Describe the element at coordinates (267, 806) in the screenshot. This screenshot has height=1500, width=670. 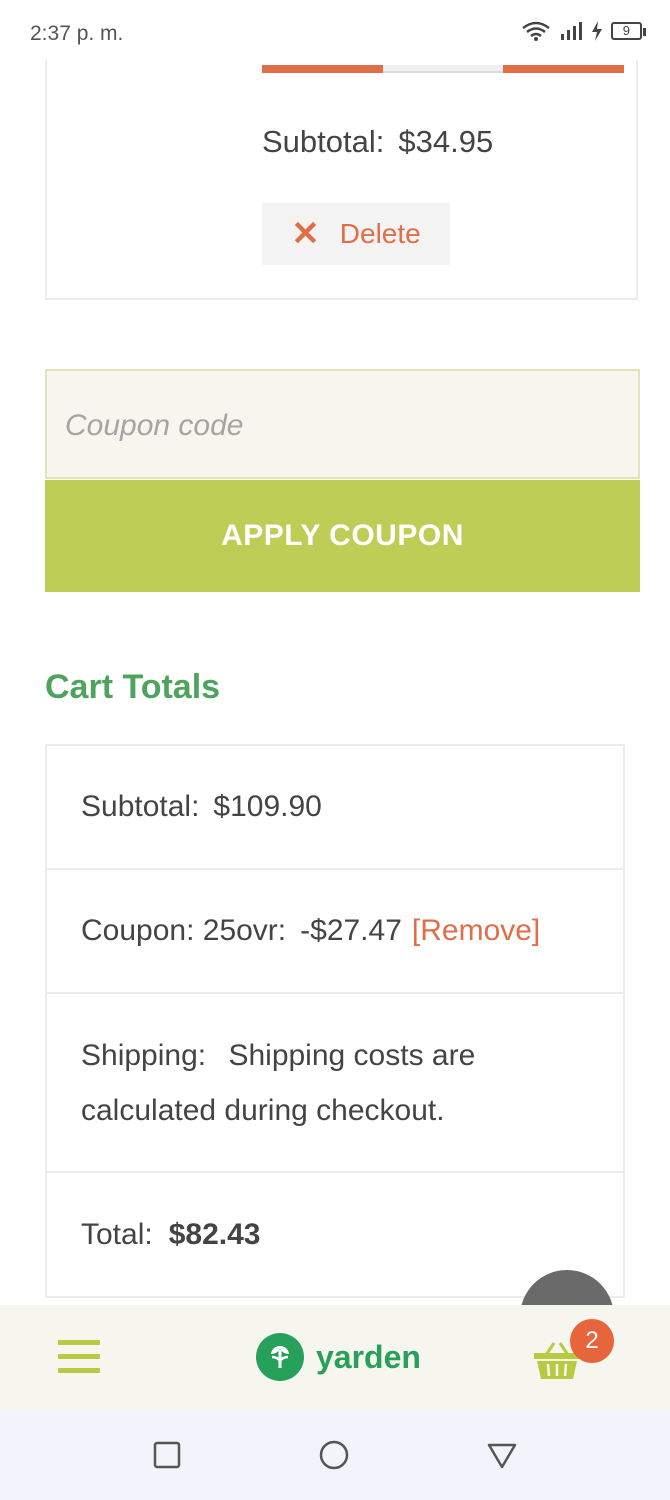
I see `subtotal-value: $109.90` at that location.